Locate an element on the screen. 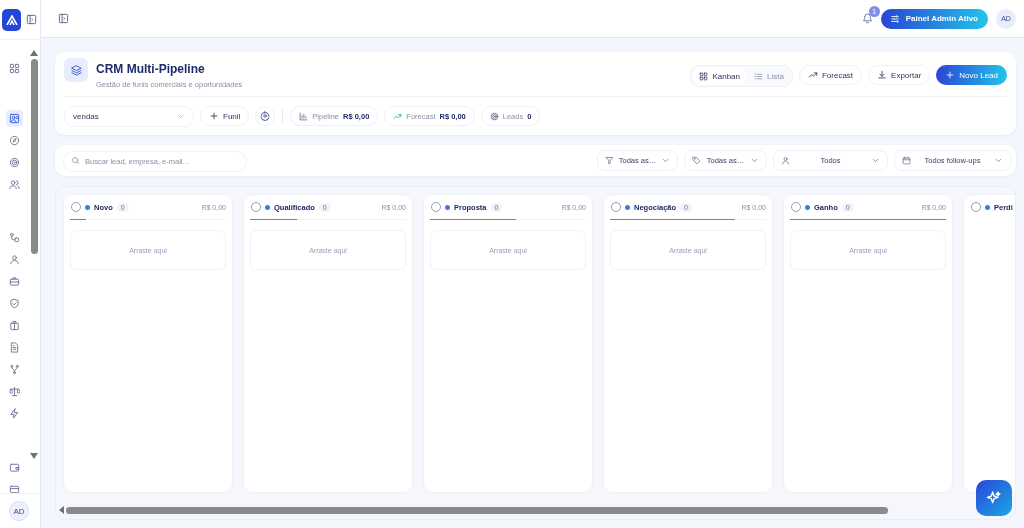 Image resolution: width=1024 pixels, height=528 pixels. shield-icon is located at coordinates (14, 303).